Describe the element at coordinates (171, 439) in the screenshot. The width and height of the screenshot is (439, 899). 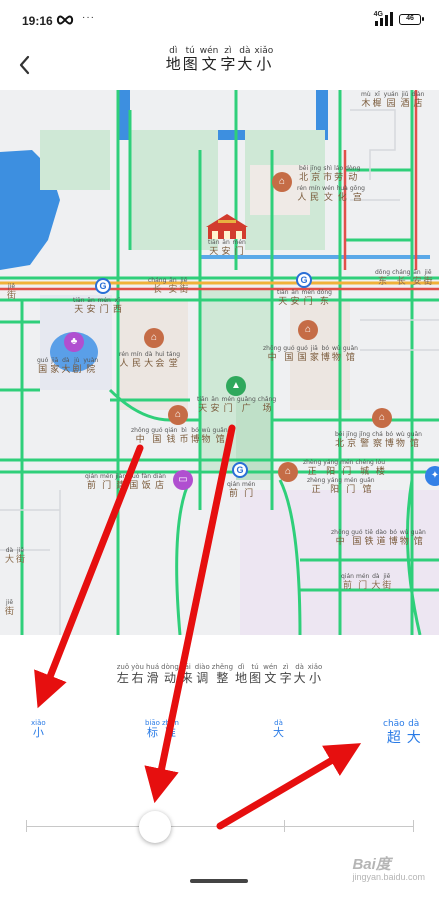
I see `hanzi: 钱` at that location.